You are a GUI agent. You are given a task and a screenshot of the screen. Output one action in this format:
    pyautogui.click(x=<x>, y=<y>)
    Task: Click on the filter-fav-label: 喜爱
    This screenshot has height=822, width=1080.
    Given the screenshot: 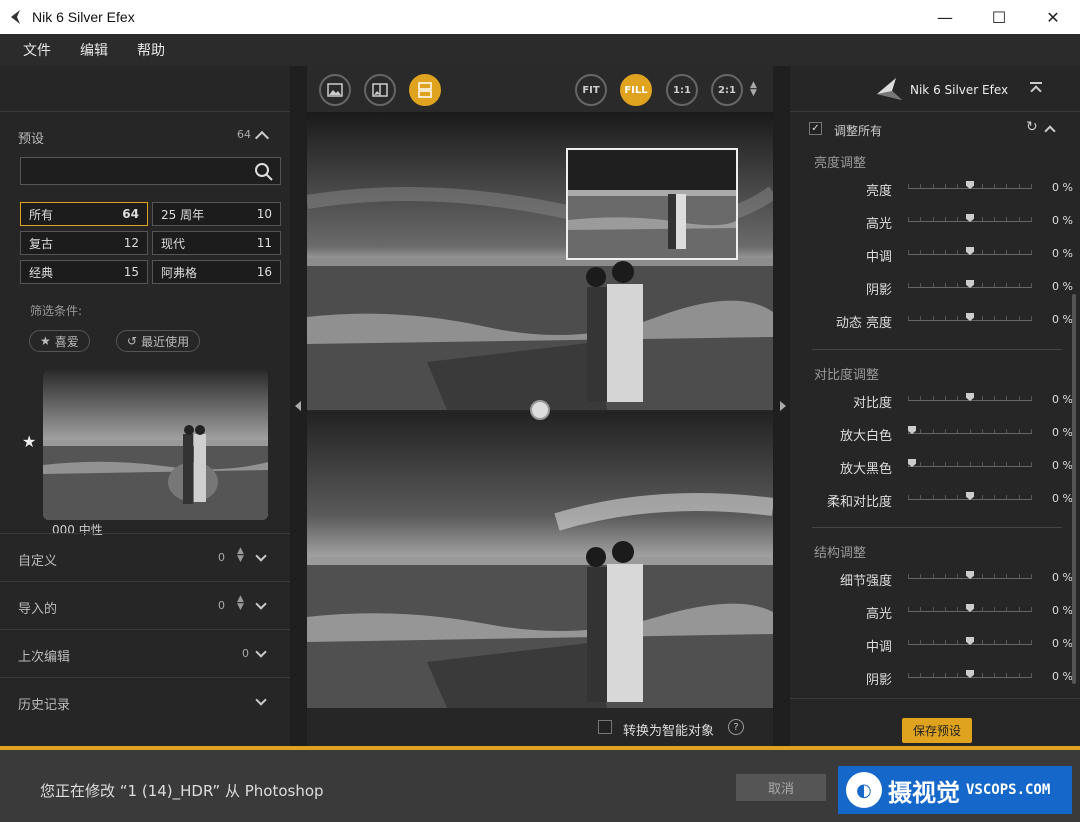 What is the action you would take?
    pyautogui.click(x=66, y=341)
    